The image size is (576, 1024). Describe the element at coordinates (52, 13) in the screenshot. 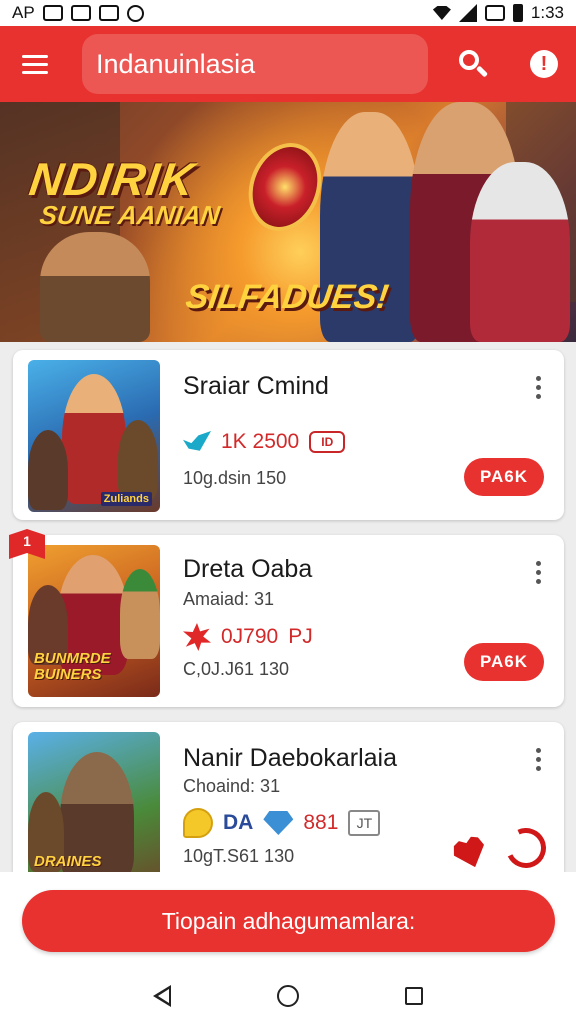

I see `image-icon` at that location.